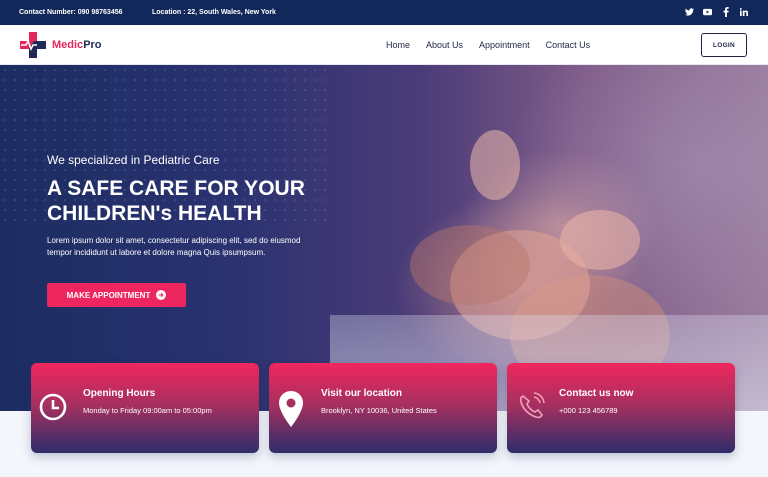 This screenshot has width=768, height=477. Describe the element at coordinates (689, 11) in the screenshot. I see `twitter-icon` at that location.